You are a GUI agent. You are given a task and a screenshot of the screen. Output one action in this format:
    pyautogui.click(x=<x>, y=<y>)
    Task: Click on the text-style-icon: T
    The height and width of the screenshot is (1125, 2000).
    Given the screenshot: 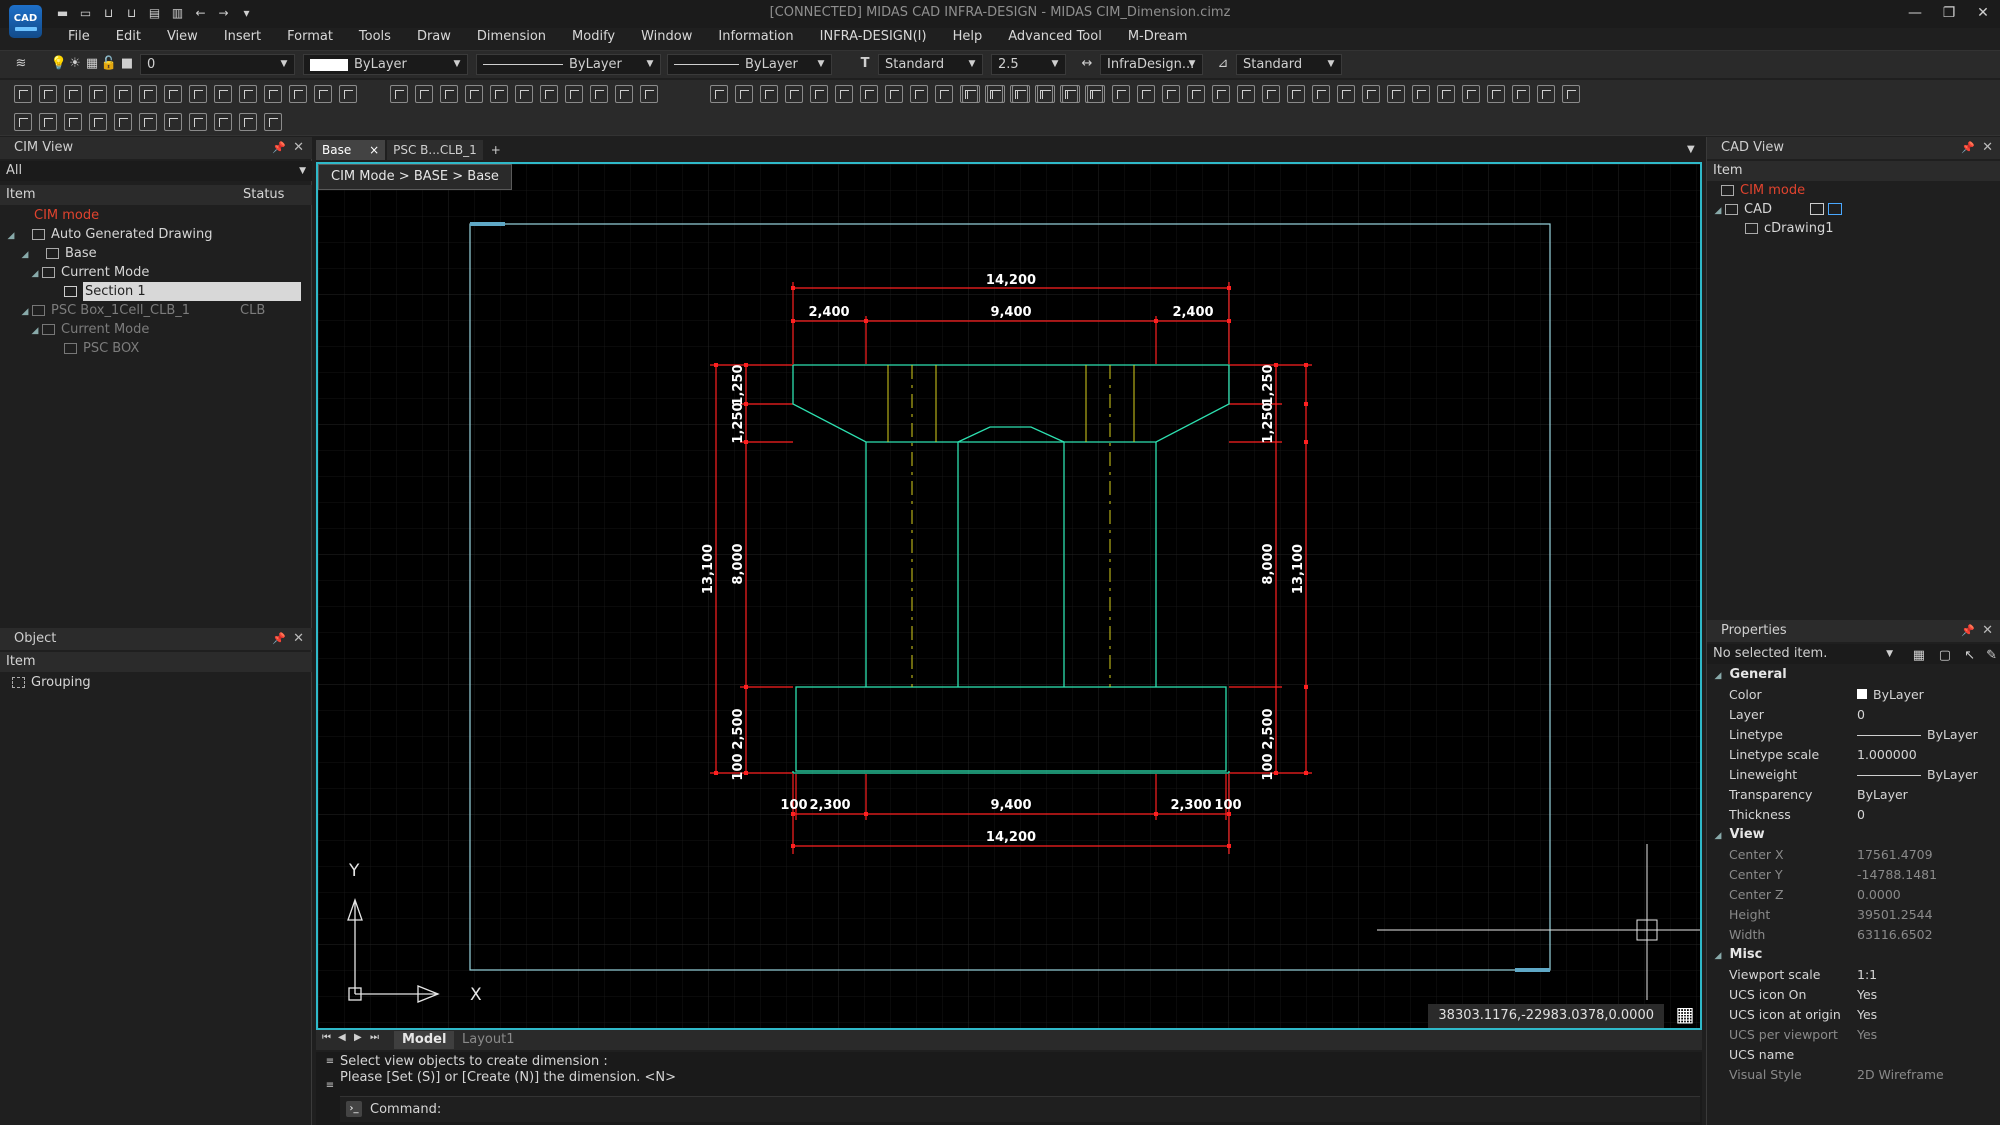 What is the action you would take?
    pyautogui.click(x=865, y=64)
    